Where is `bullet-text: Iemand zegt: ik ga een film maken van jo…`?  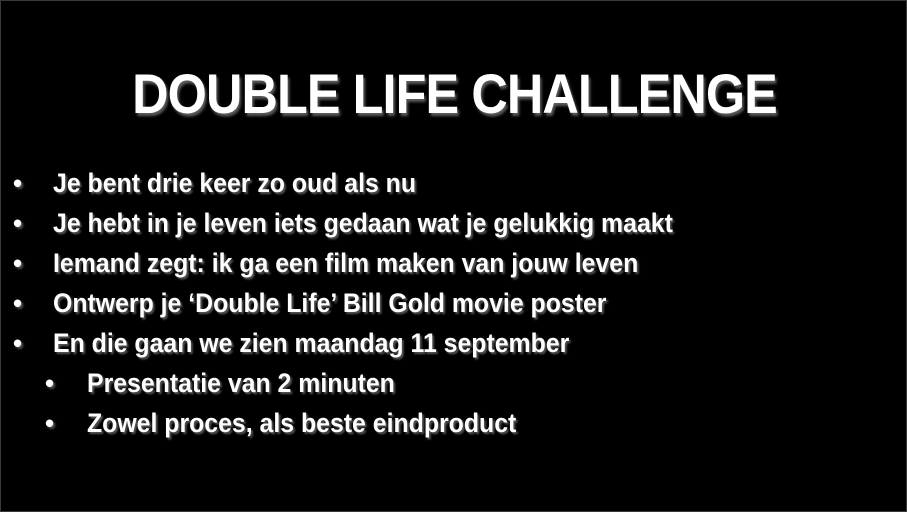 bullet-text: Iemand zegt: ik ga een film maken van jo… is located at coordinates (346, 263).